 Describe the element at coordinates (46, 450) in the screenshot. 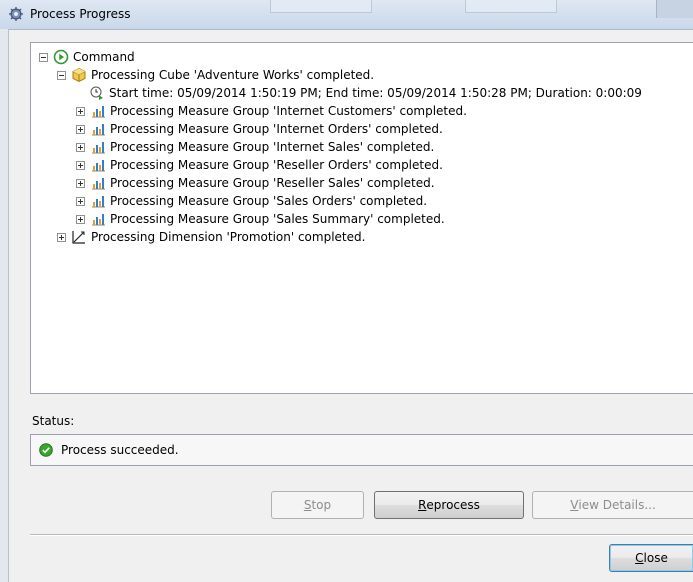

I see `check-icon` at that location.